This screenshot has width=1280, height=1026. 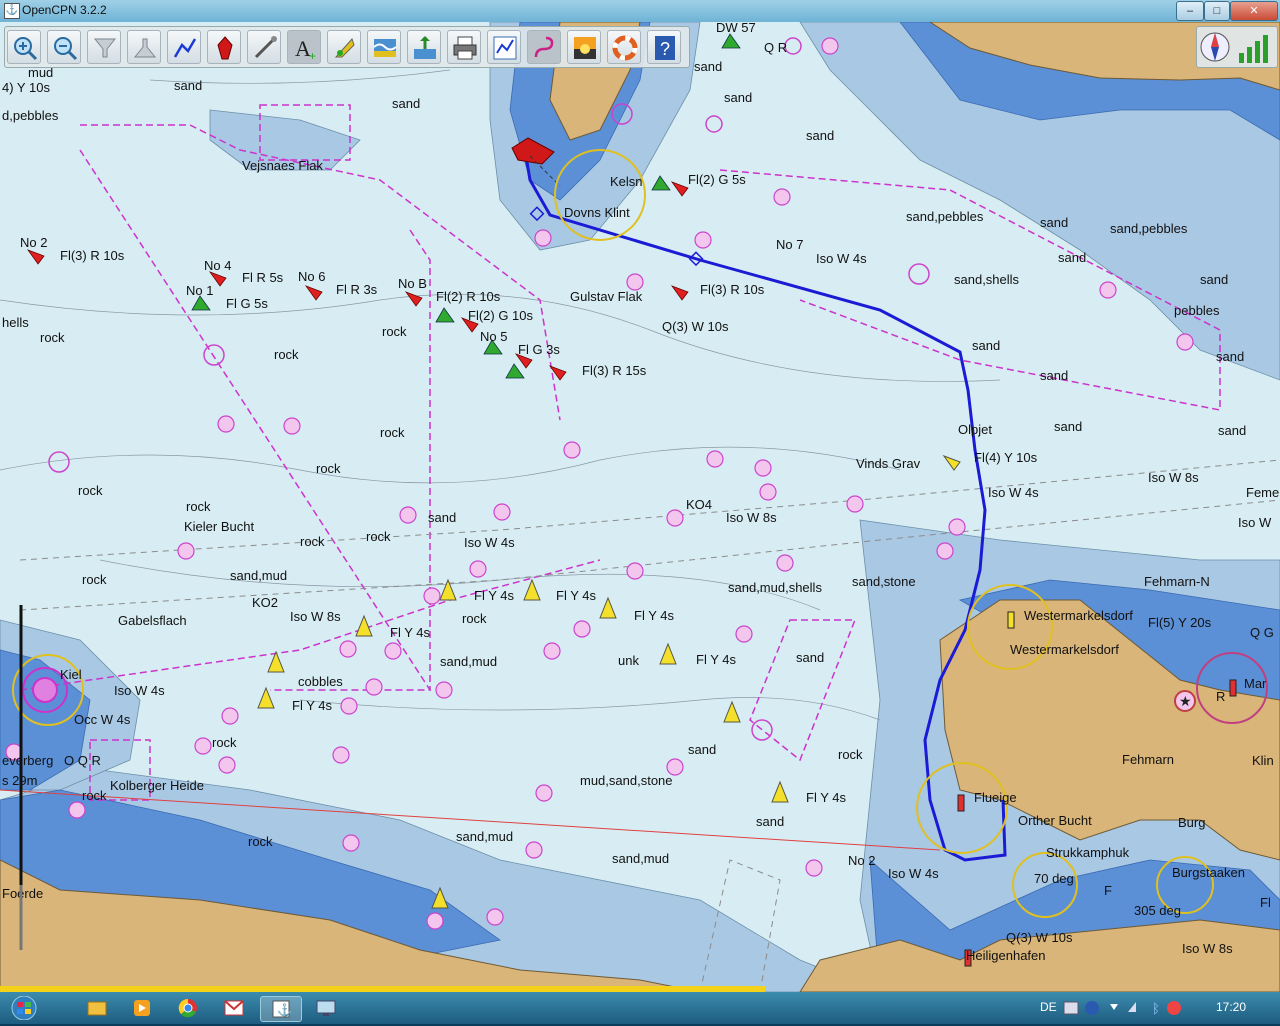 I want to click on close-button: ✕, so click(x=1254, y=11).